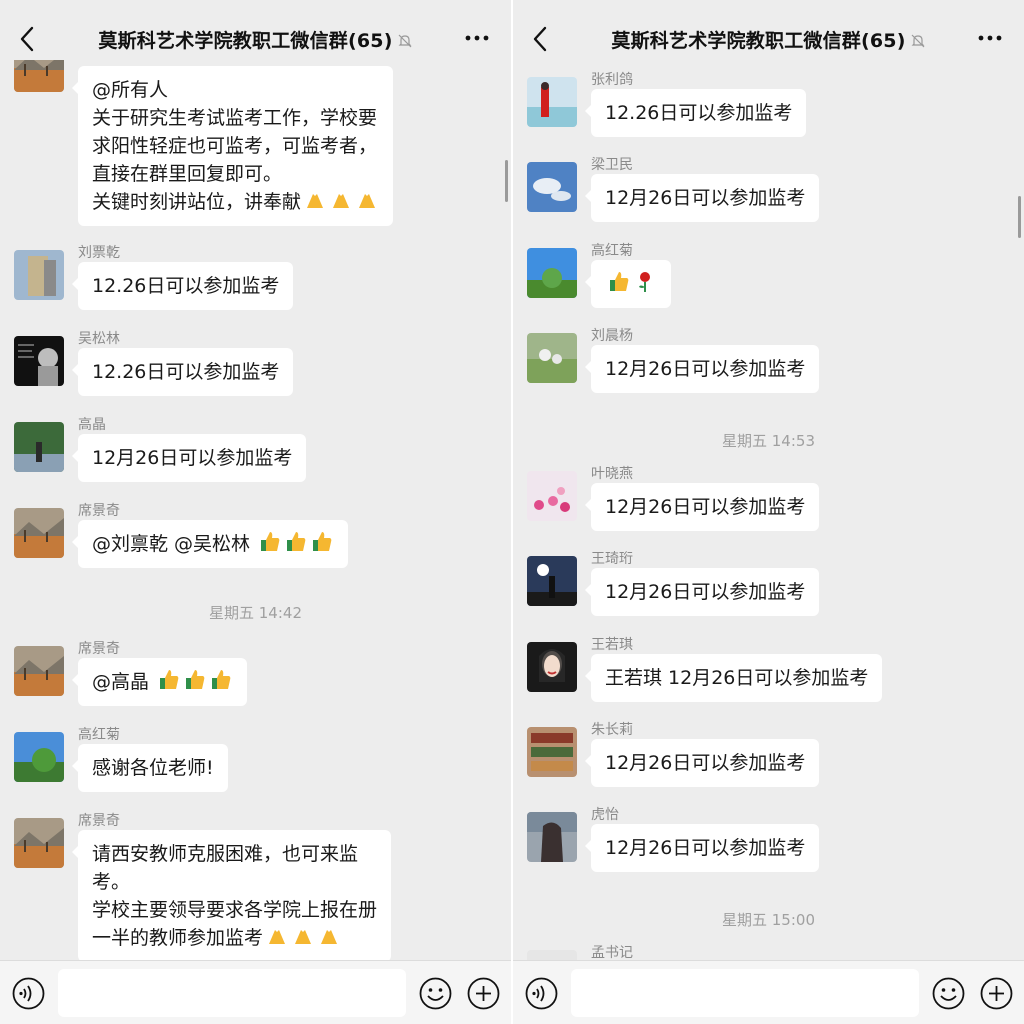  I want to click on message-bubble: @刘禀乾 @吴松林, so click(210, 544).